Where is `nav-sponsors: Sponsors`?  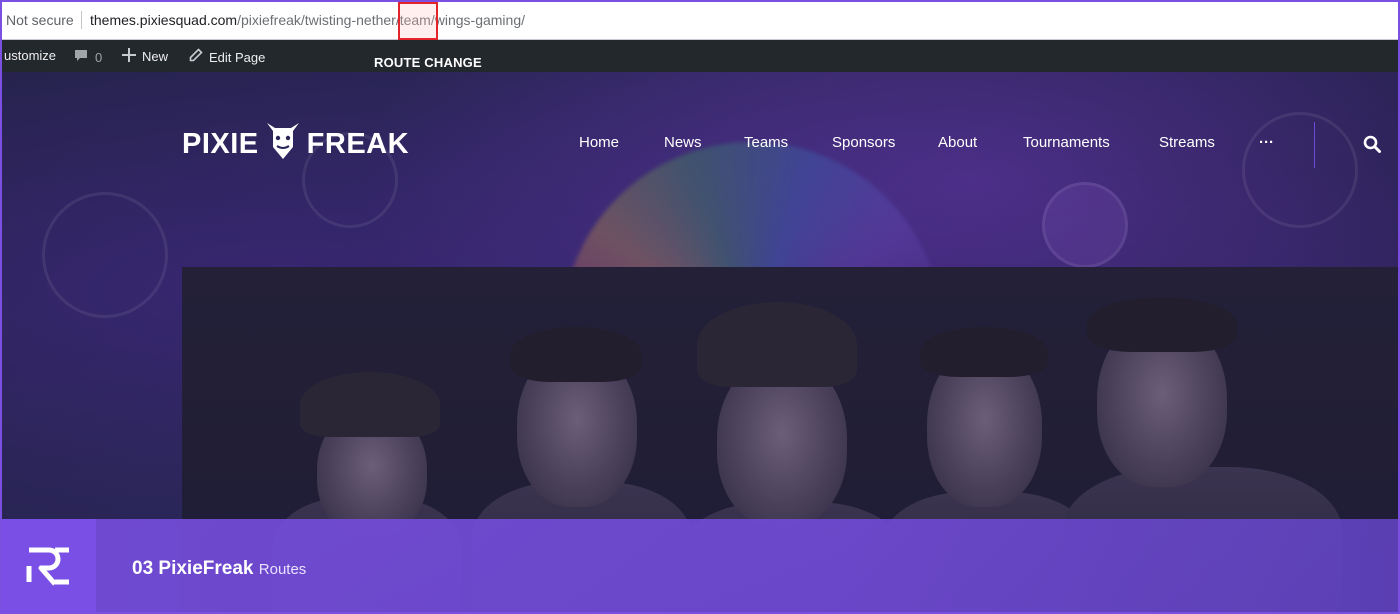
nav-sponsors: Sponsors is located at coordinates (863, 142).